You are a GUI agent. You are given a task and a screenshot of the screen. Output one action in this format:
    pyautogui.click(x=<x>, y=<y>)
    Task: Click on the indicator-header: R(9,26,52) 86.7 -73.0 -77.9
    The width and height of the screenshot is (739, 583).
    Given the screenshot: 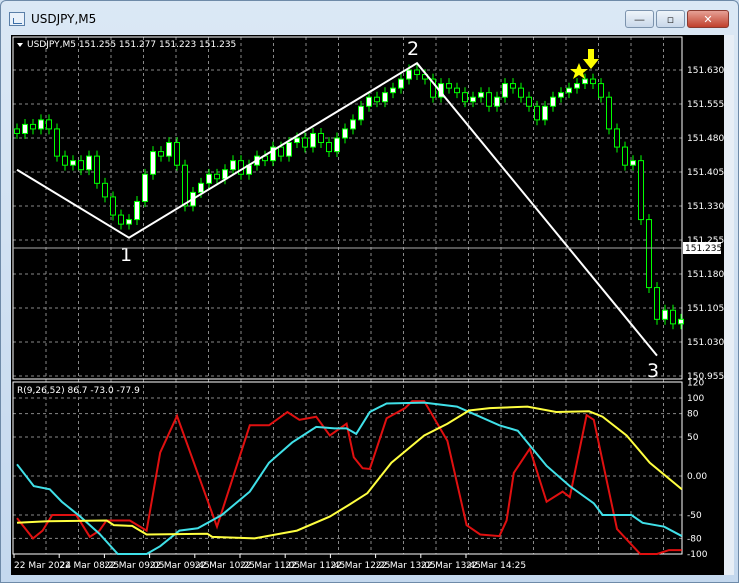 What is the action you would take?
    pyautogui.click(x=78, y=391)
    